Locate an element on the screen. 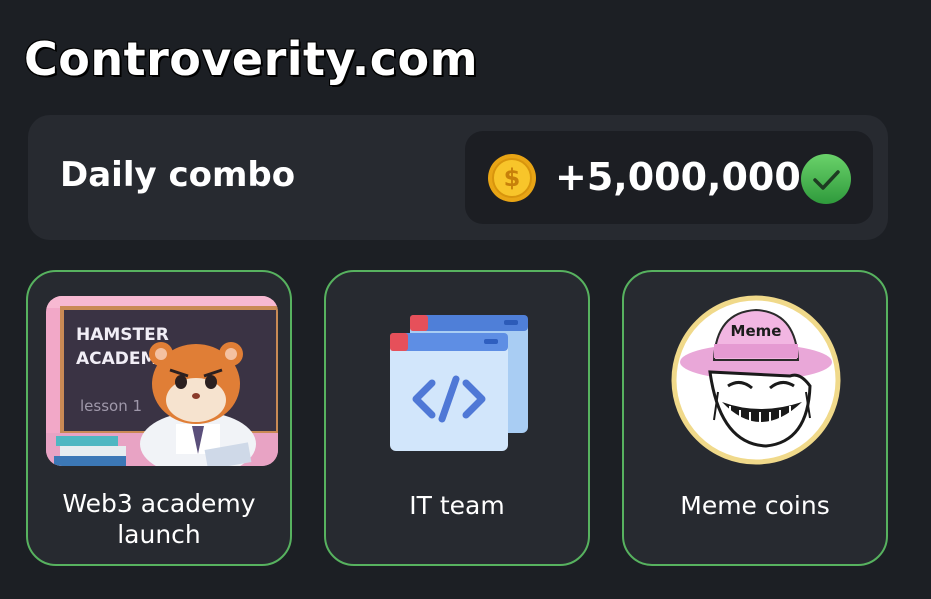  combo-card-meme-coins: Meme Meme coins is located at coordinates (755, 418).